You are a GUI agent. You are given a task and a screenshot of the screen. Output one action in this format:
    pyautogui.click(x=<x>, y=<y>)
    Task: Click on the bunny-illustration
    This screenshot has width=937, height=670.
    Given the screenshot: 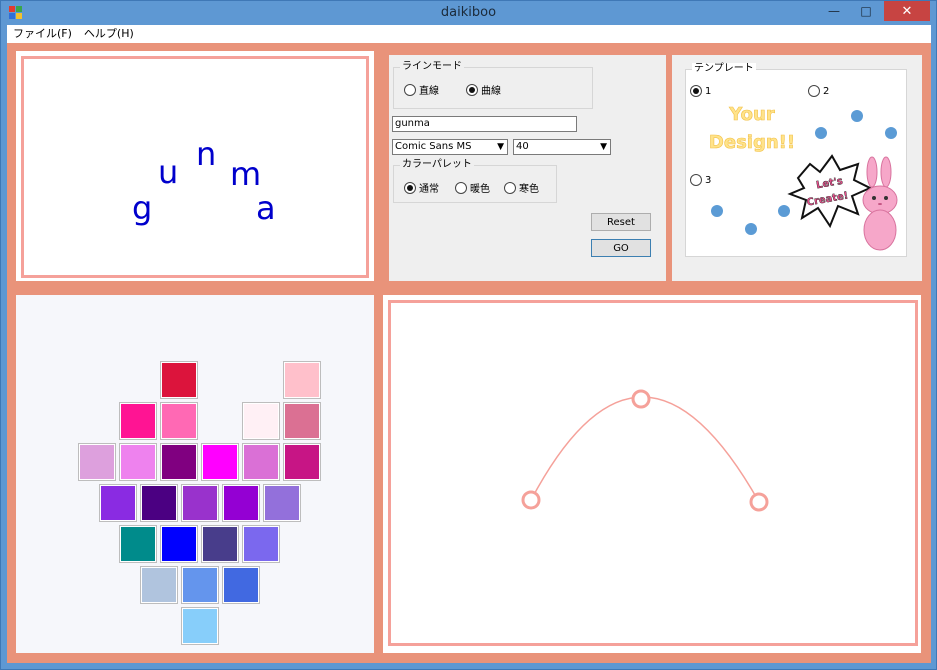 What is the action you would take?
    pyautogui.click(x=880, y=203)
    